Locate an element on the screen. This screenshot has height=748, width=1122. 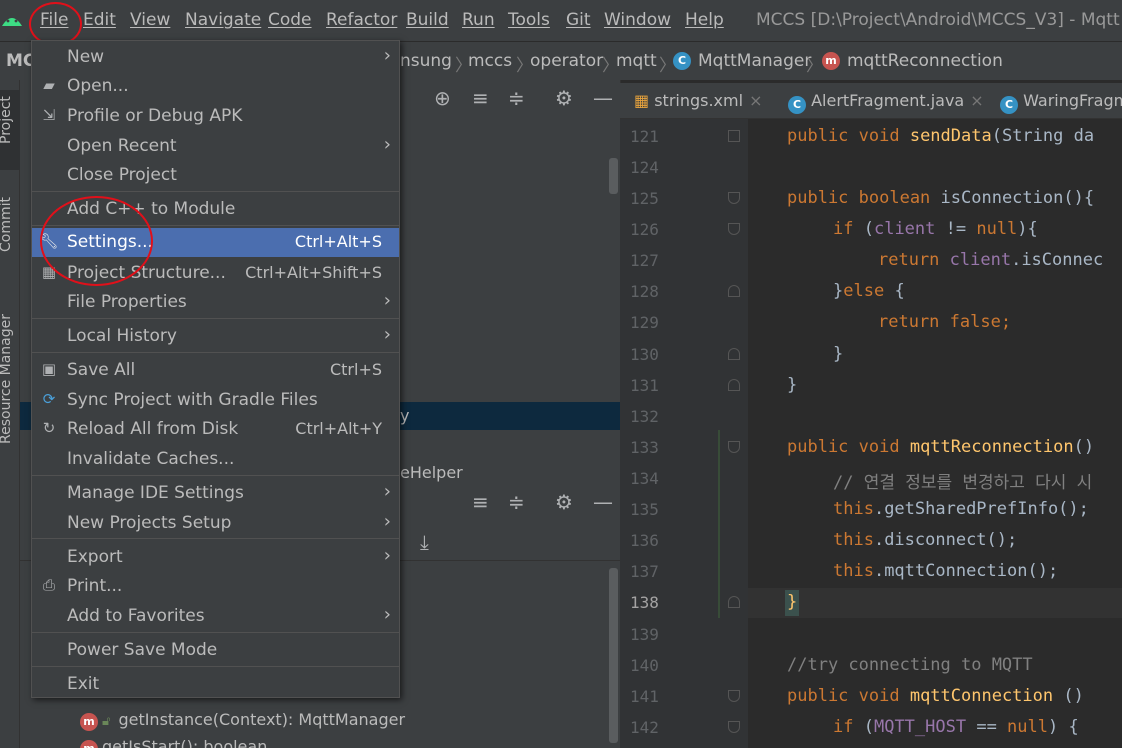
menu-run: Run is located at coordinates (478, 20).